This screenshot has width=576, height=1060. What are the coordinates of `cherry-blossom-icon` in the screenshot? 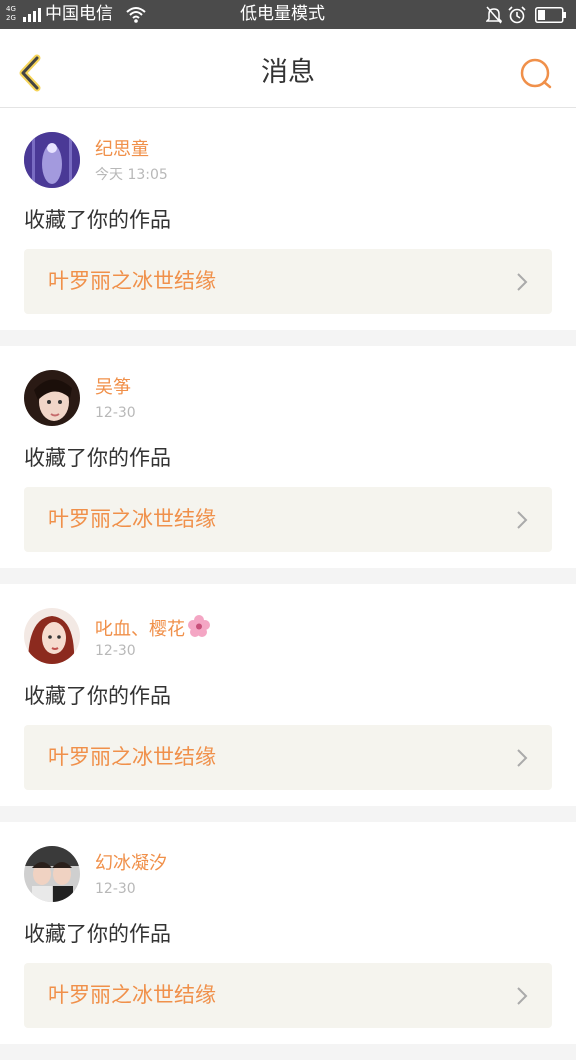 It's located at (199, 626).